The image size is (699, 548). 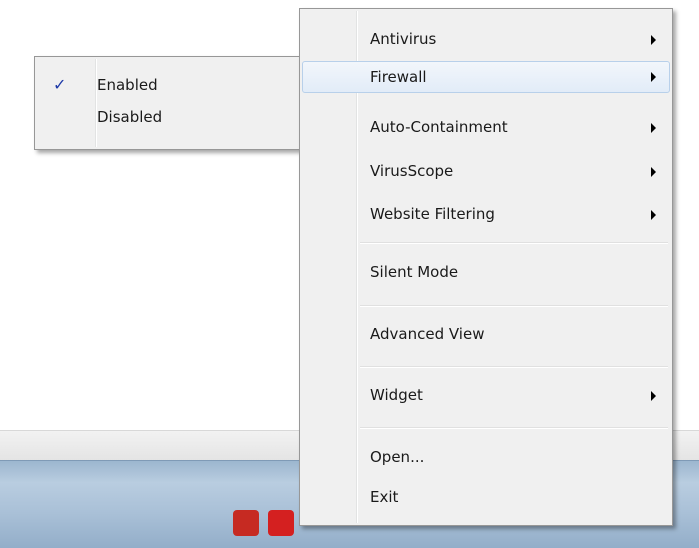 I want to click on check-icon: ✓, so click(x=60, y=84).